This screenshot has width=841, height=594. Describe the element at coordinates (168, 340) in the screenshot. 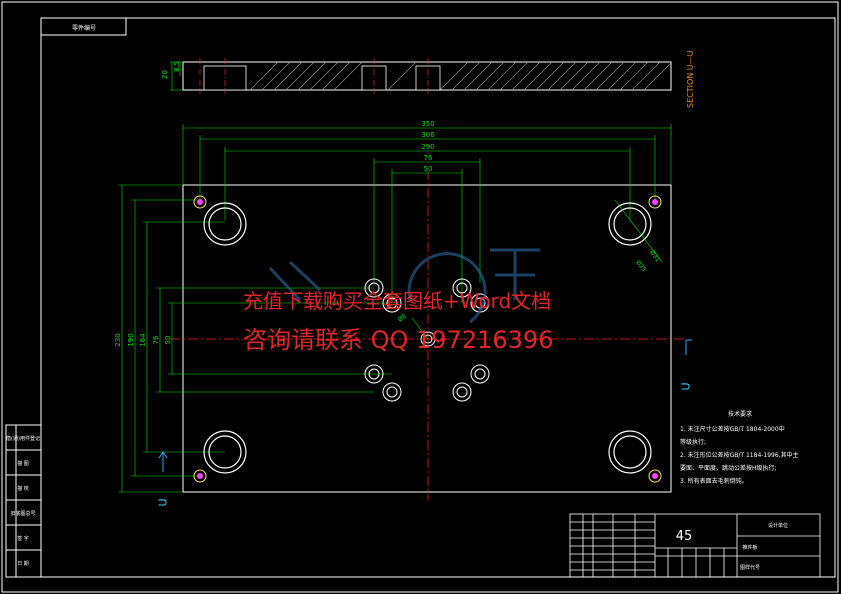

I see `dim-50-v: 50` at that location.